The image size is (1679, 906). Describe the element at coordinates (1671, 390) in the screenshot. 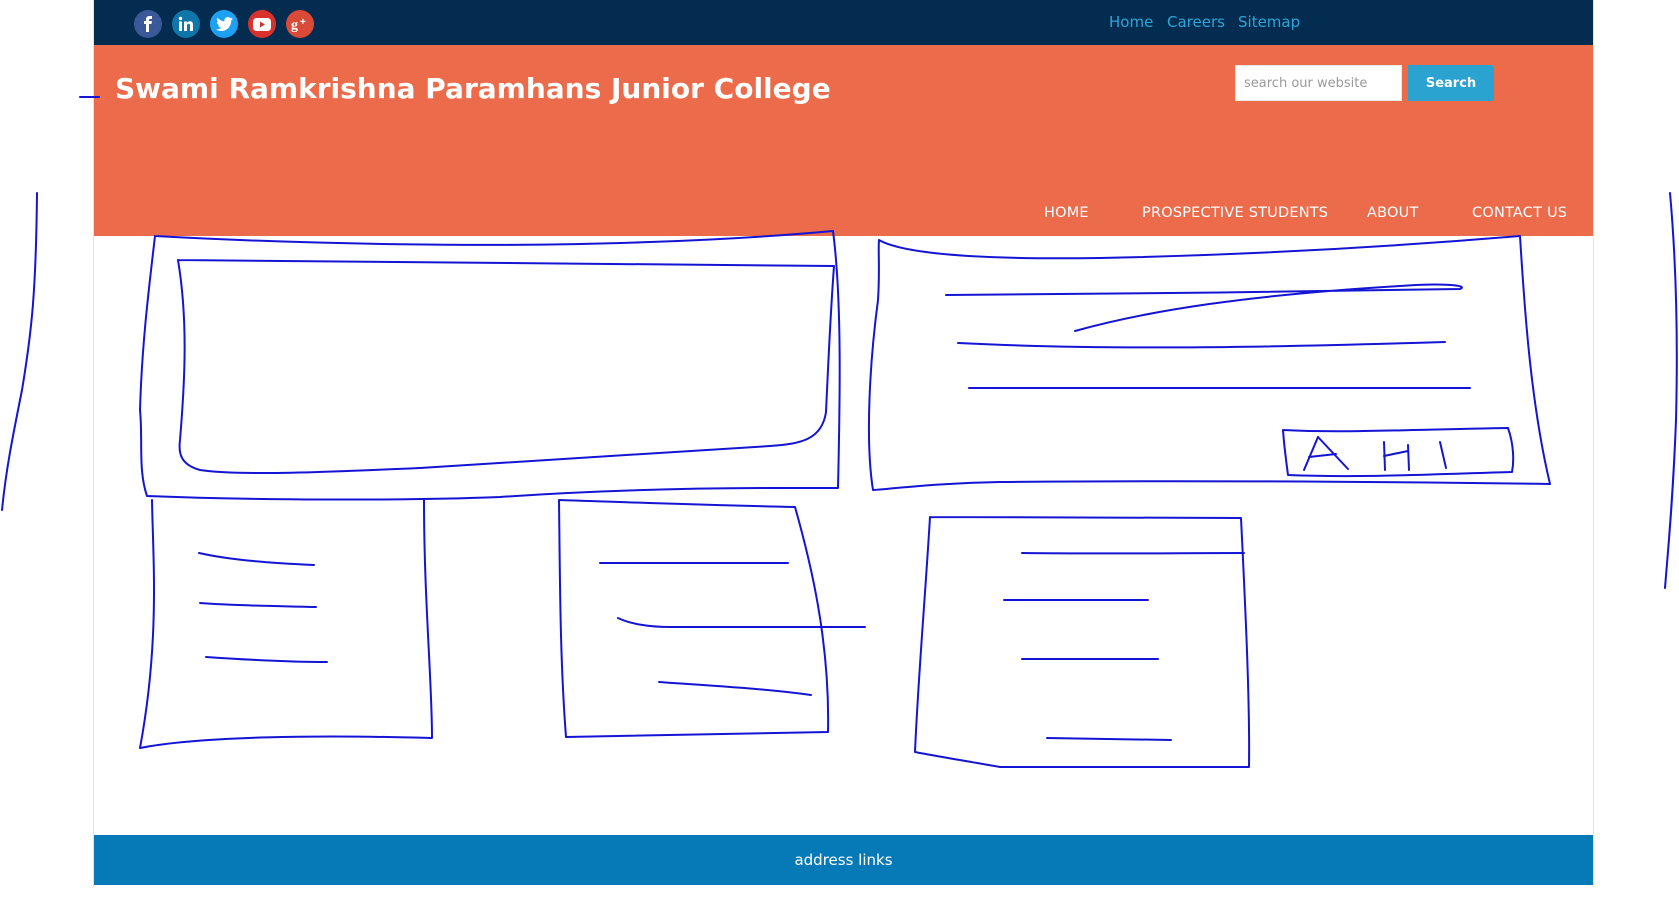

I see `sketch-right-margin-line` at that location.